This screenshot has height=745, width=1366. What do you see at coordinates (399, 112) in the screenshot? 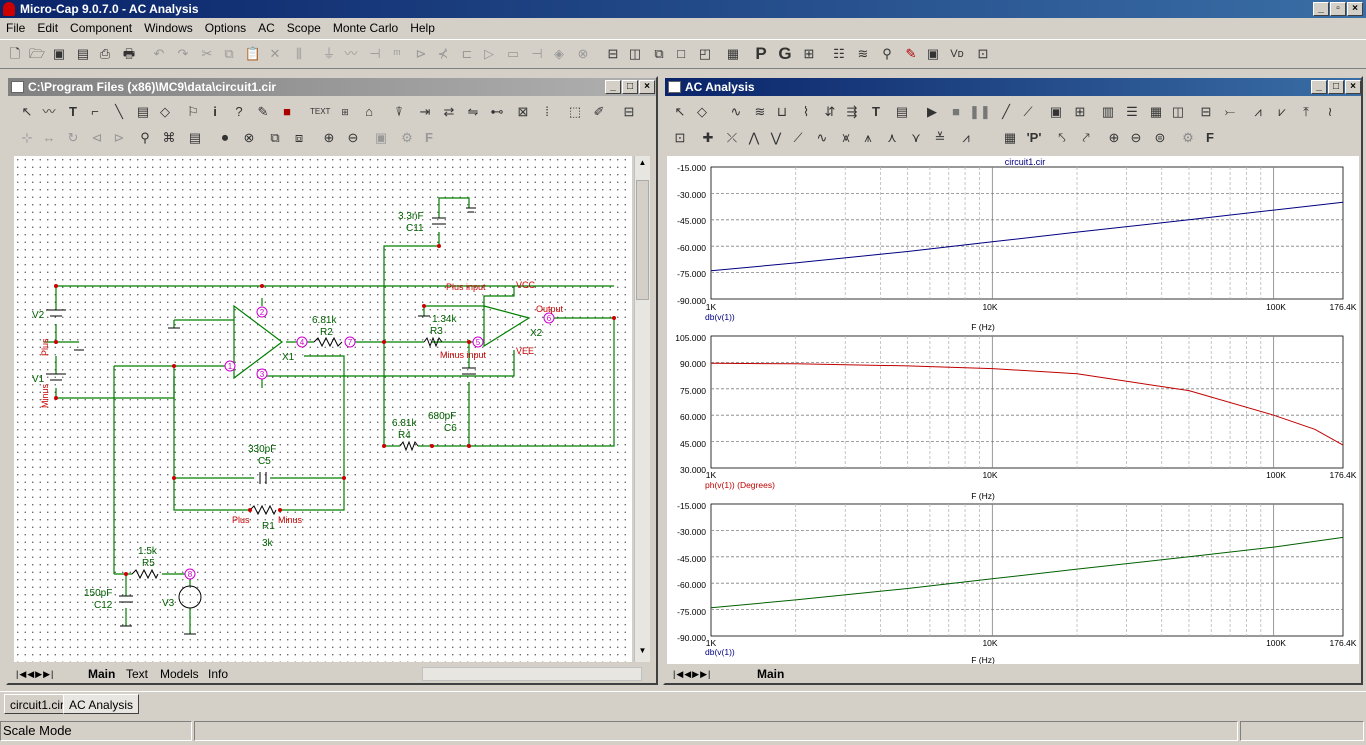
I see `current-icon: ⍒` at bounding box center [399, 112].